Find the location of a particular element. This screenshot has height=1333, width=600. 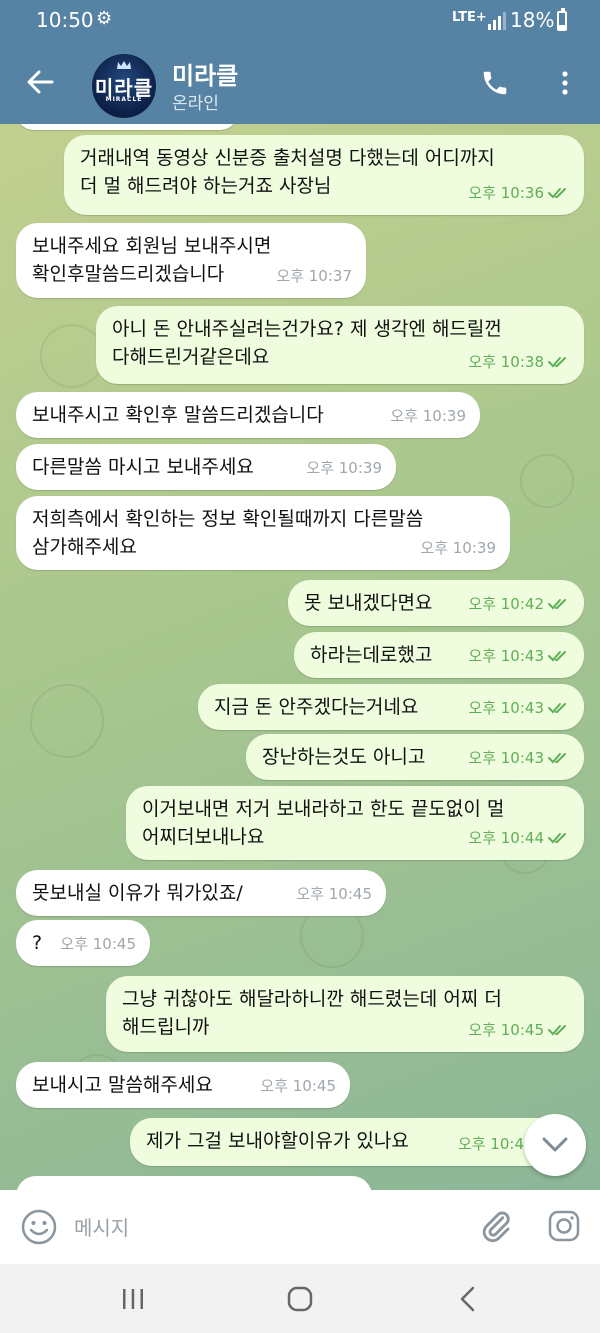

message-meta: 오후 10:42 is located at coordinates (519, 604).